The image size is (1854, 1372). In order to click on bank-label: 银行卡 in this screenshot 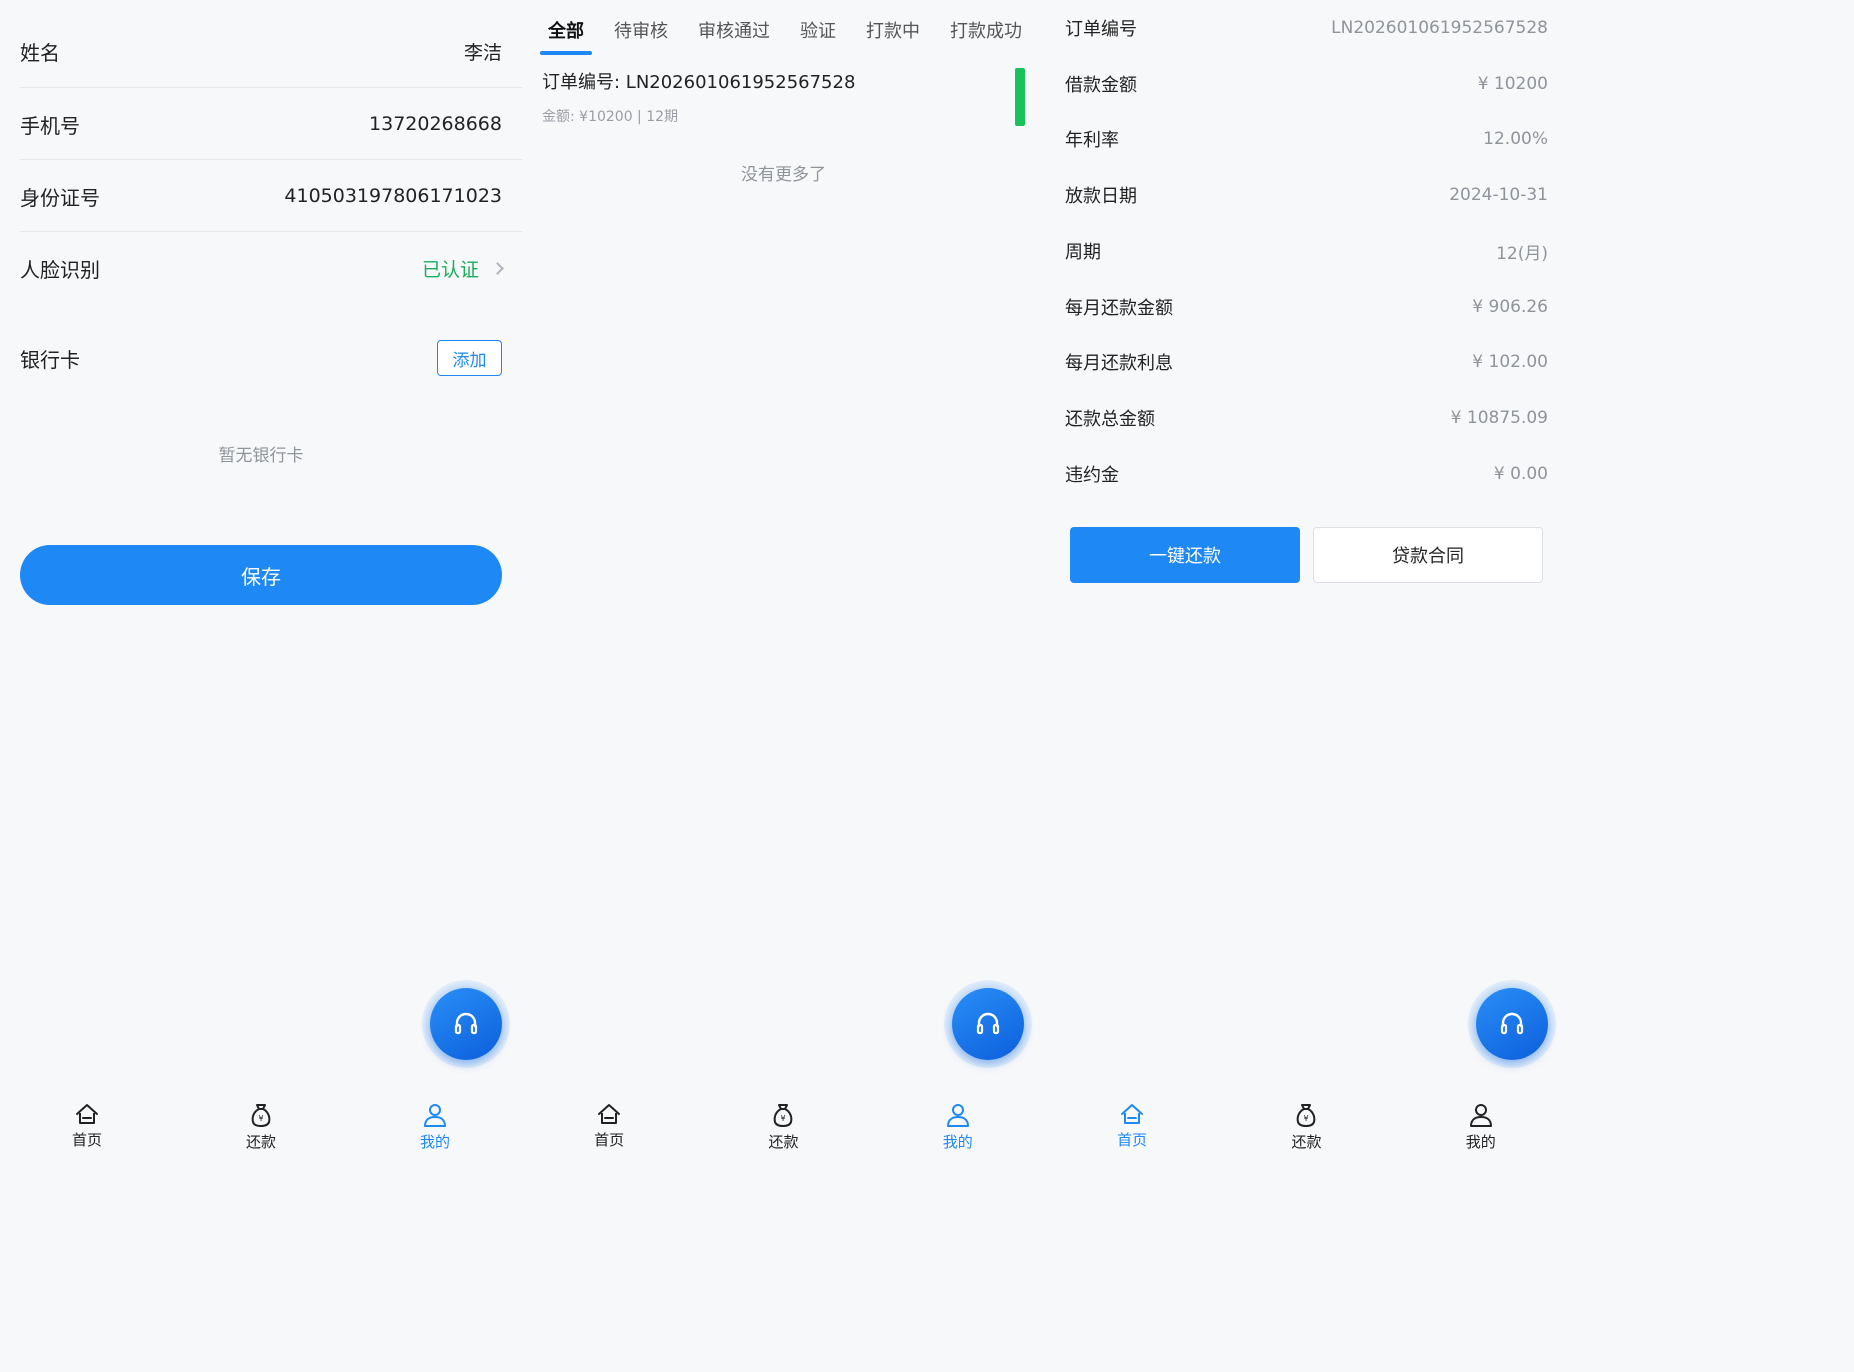, I will do `click(50, 359)`.